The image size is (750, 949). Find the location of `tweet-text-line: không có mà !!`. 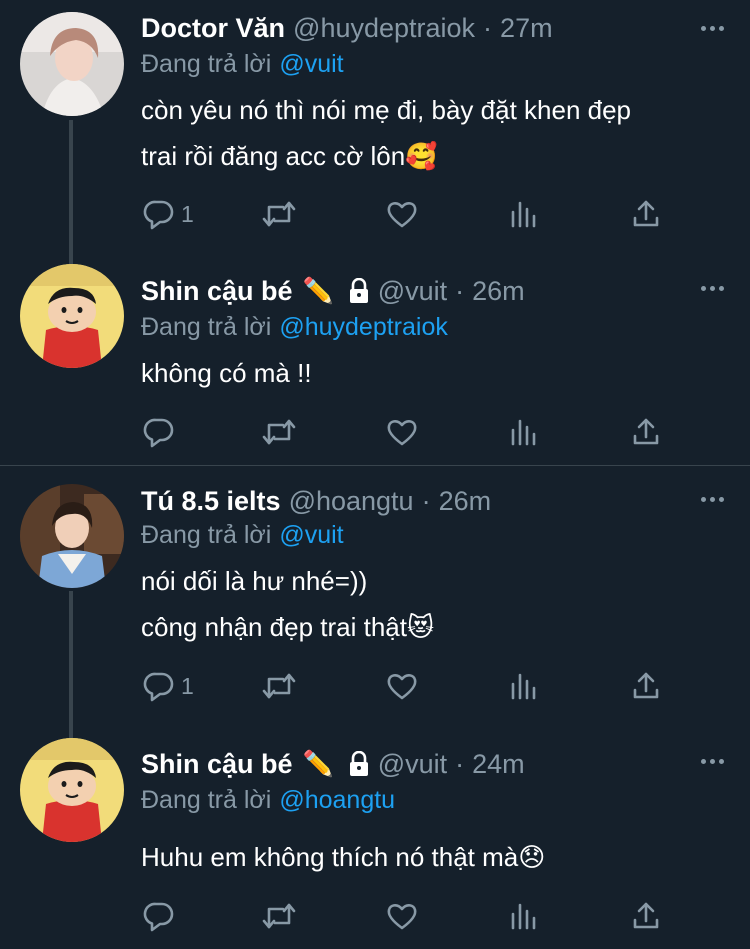

tweet-text-line: không có mà !! is located at coordinates (226, 373).